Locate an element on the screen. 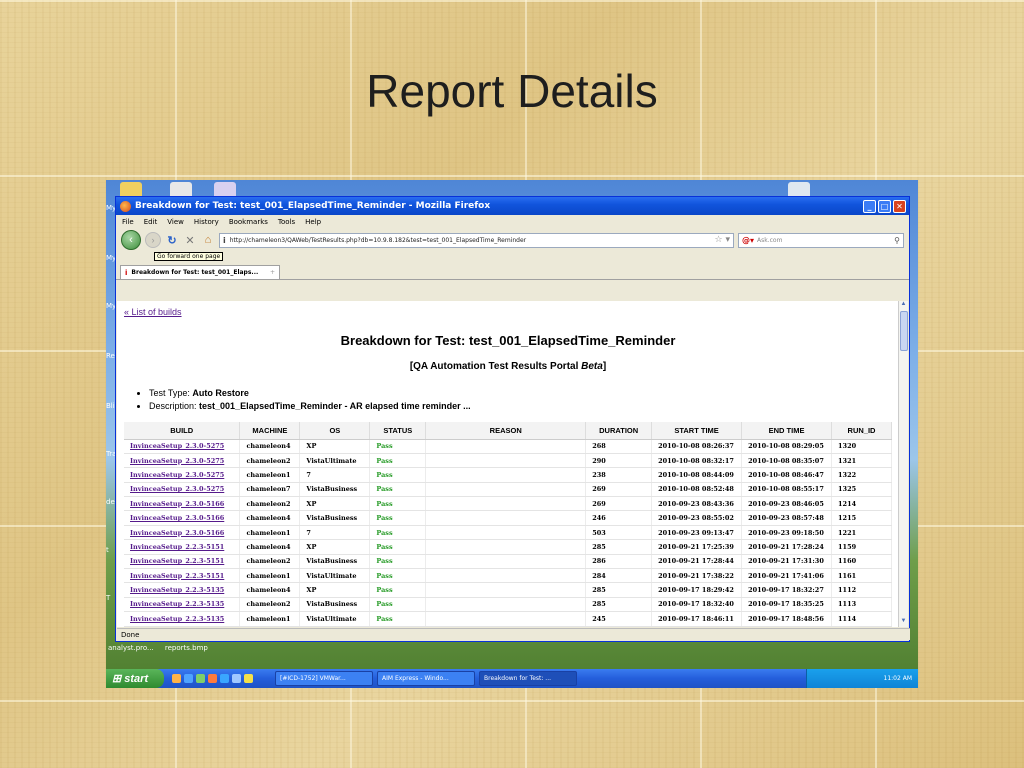  menu-file: File is located at coordinates (128, 222).